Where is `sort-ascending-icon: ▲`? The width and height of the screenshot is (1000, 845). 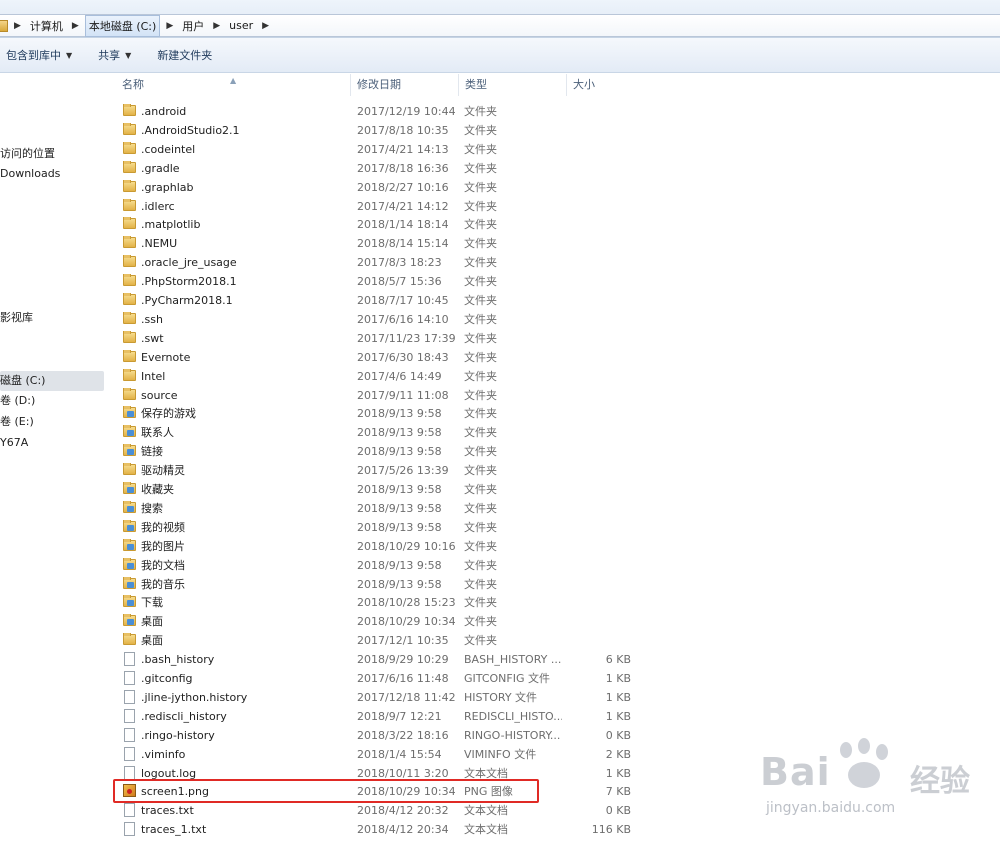
sort-ascending-icon: ▲ is located at coordinates (233, 80).